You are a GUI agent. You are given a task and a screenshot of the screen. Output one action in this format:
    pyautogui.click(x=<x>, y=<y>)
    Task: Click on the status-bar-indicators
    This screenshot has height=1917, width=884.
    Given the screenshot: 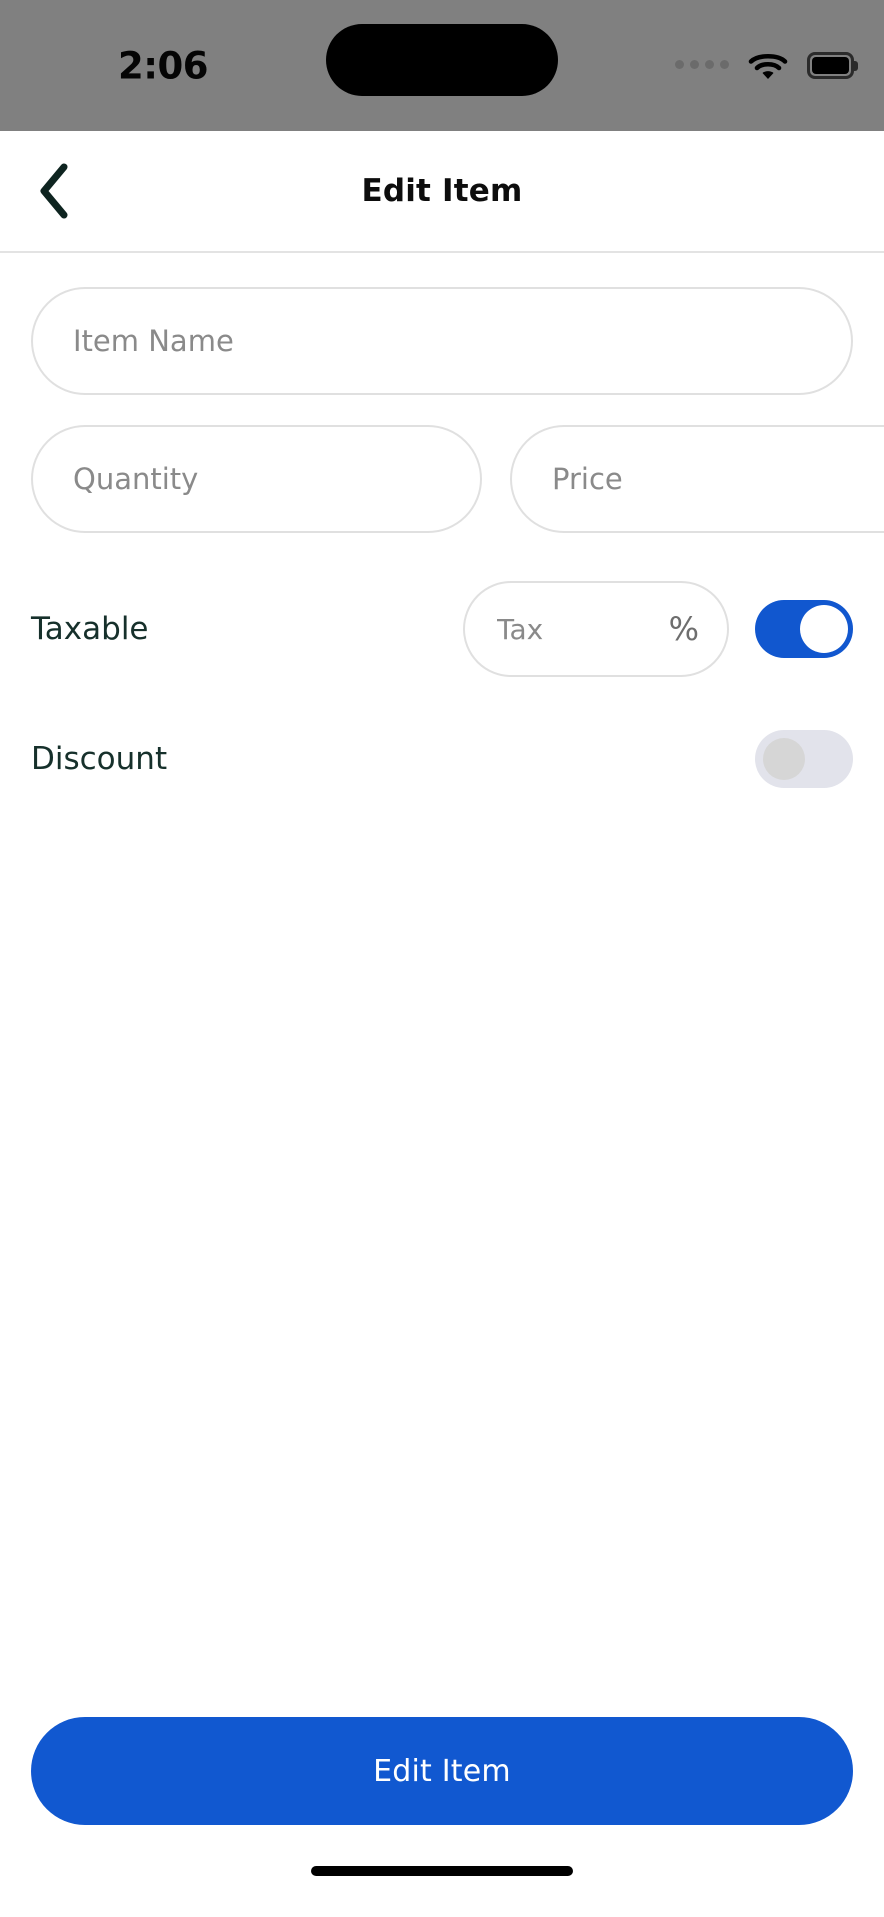 What is the action you would take?
    pyautogui.click(x=764, y=66)
    